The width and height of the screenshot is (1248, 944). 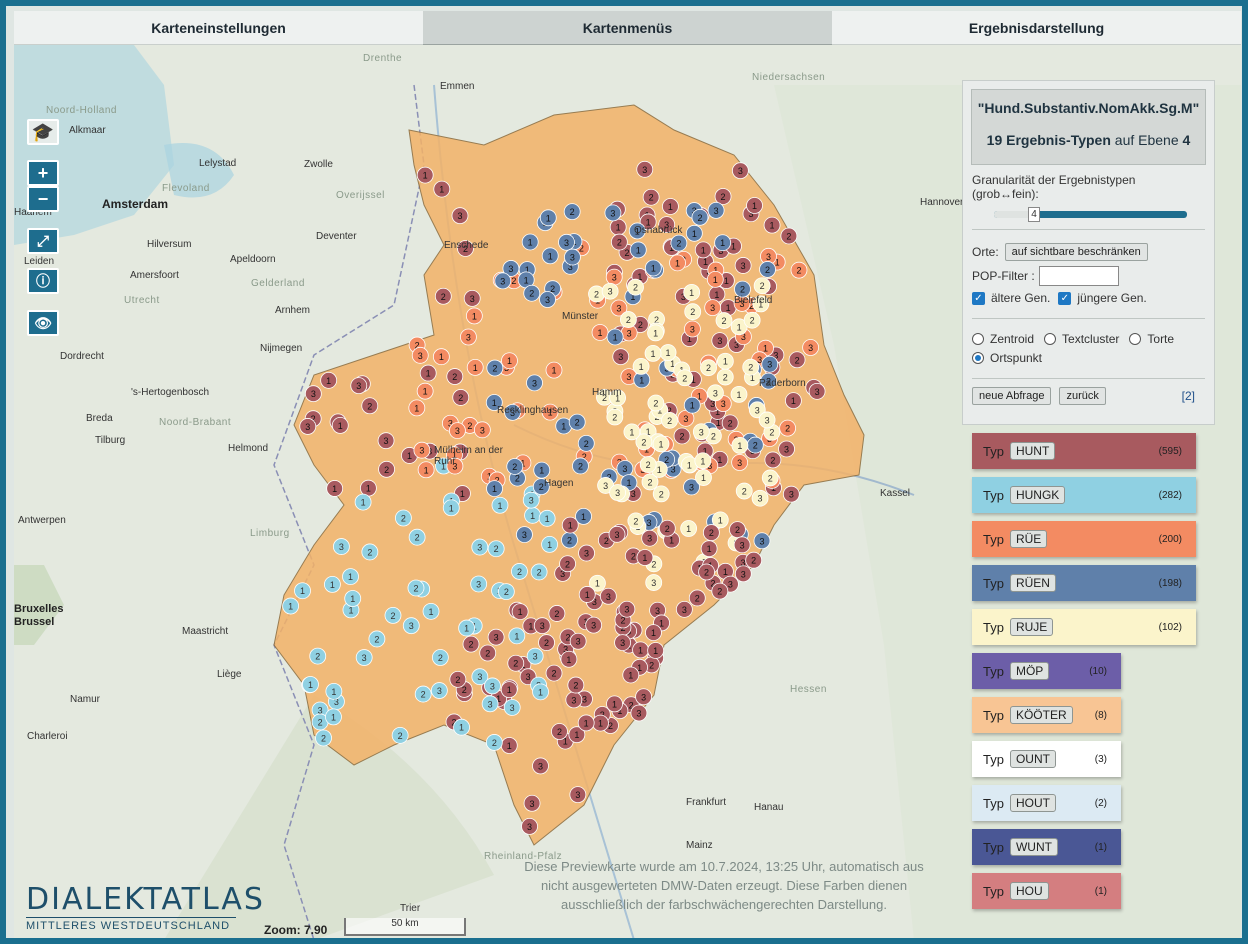 What do you see at coordinates (43, 199) in the screenshot?
I see `zoom-out-button: −` at bounding box center [43, 199].